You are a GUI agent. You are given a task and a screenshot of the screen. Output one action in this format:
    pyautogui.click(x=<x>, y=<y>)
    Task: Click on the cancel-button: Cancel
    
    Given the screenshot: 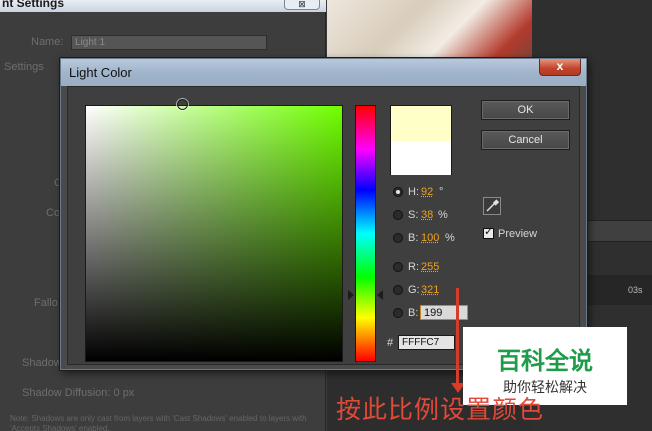 What is the action you would take?
    pyautogui.click(x=525, y=140)
    